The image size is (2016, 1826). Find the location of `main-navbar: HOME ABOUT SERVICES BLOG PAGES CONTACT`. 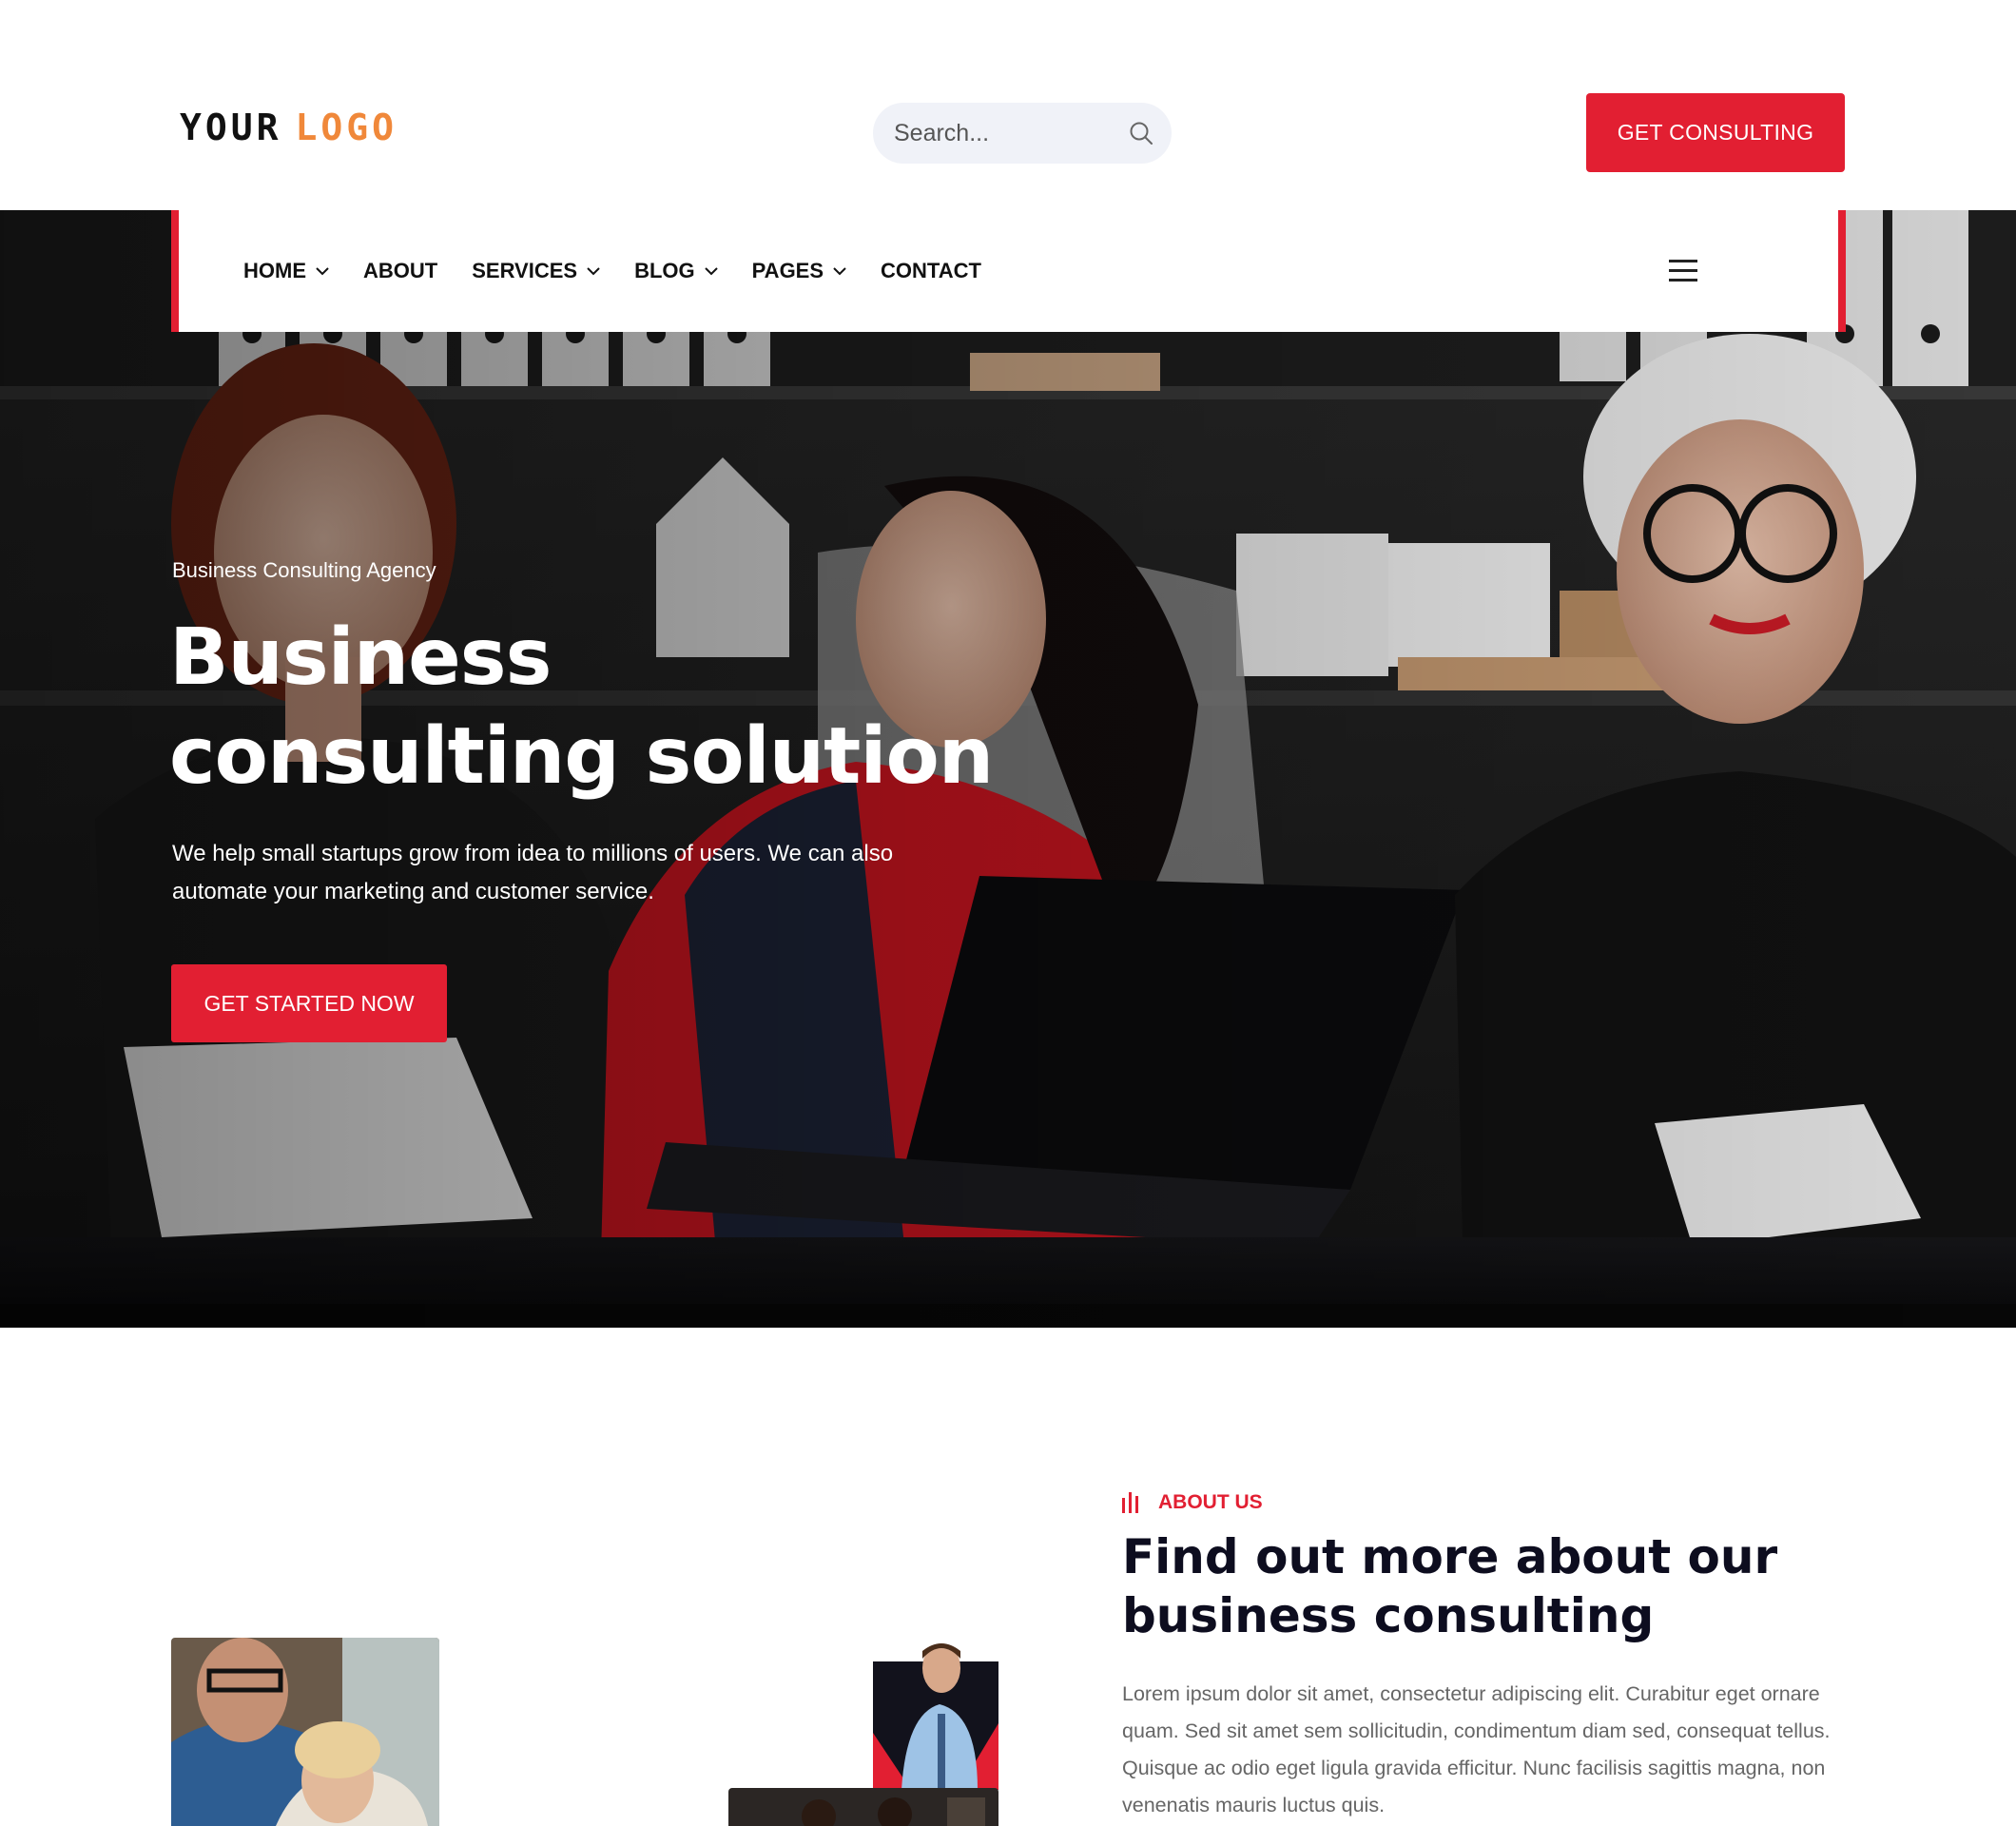

main-navbar: HOME ABOUT SERVICES BLOG PAGES CONTACT is located at coordinates (1009, 271).